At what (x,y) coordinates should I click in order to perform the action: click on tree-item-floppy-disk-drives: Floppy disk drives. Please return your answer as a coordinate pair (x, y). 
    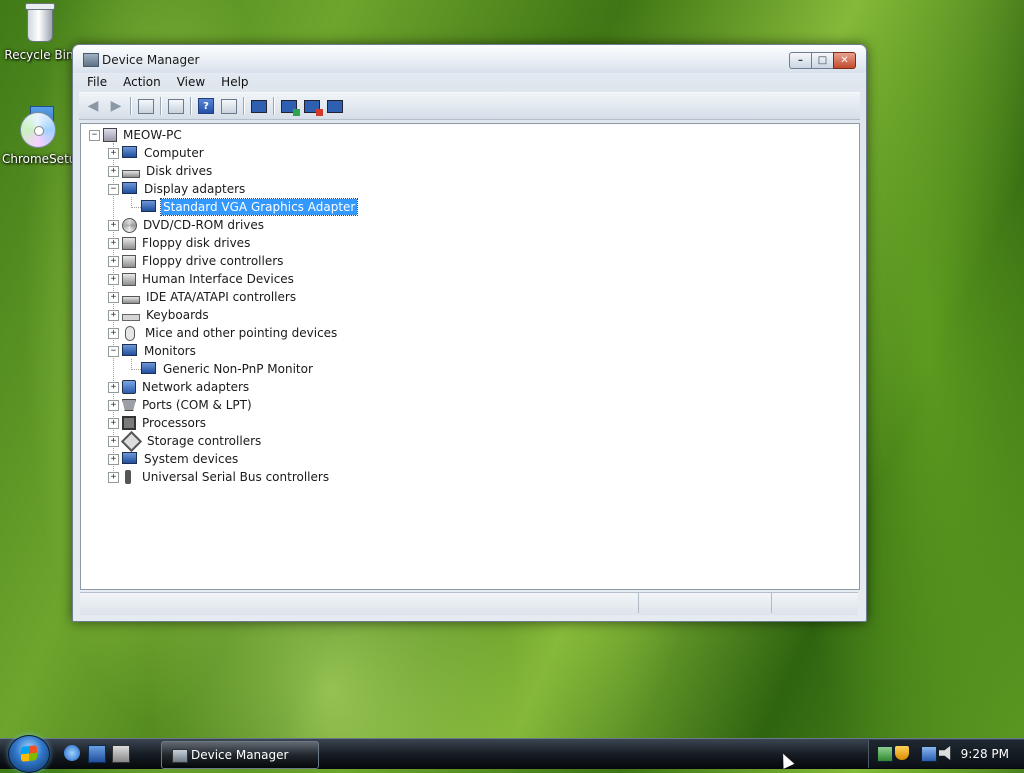
    Looking at the image, I should click on (187, 243).